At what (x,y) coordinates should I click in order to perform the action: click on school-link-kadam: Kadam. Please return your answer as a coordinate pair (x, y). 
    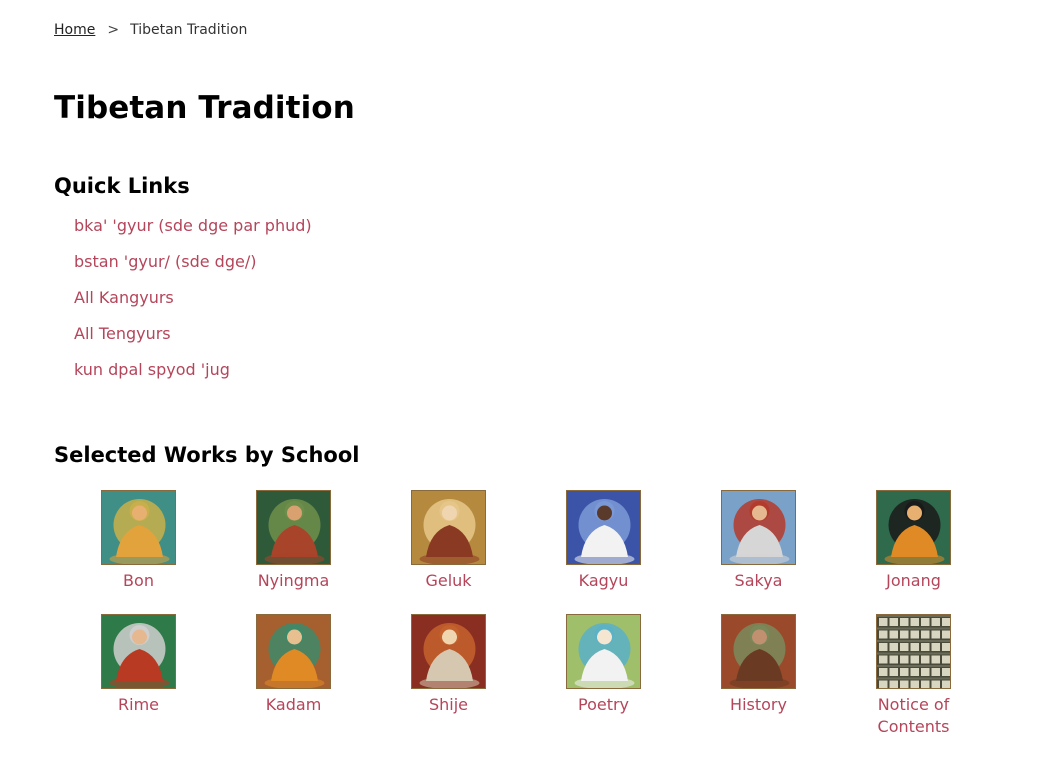
    Looking at the image, I should click on (293, 676).